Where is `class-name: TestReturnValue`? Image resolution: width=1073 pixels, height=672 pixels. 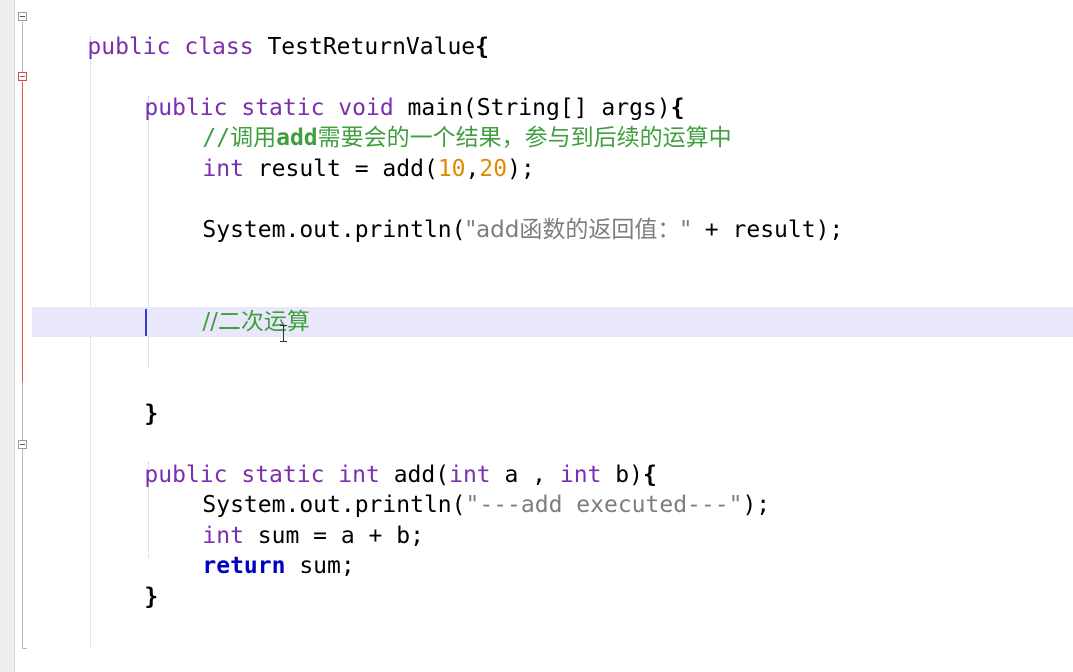
class-name: TestReturnValue is located at coordinates (364, 47).